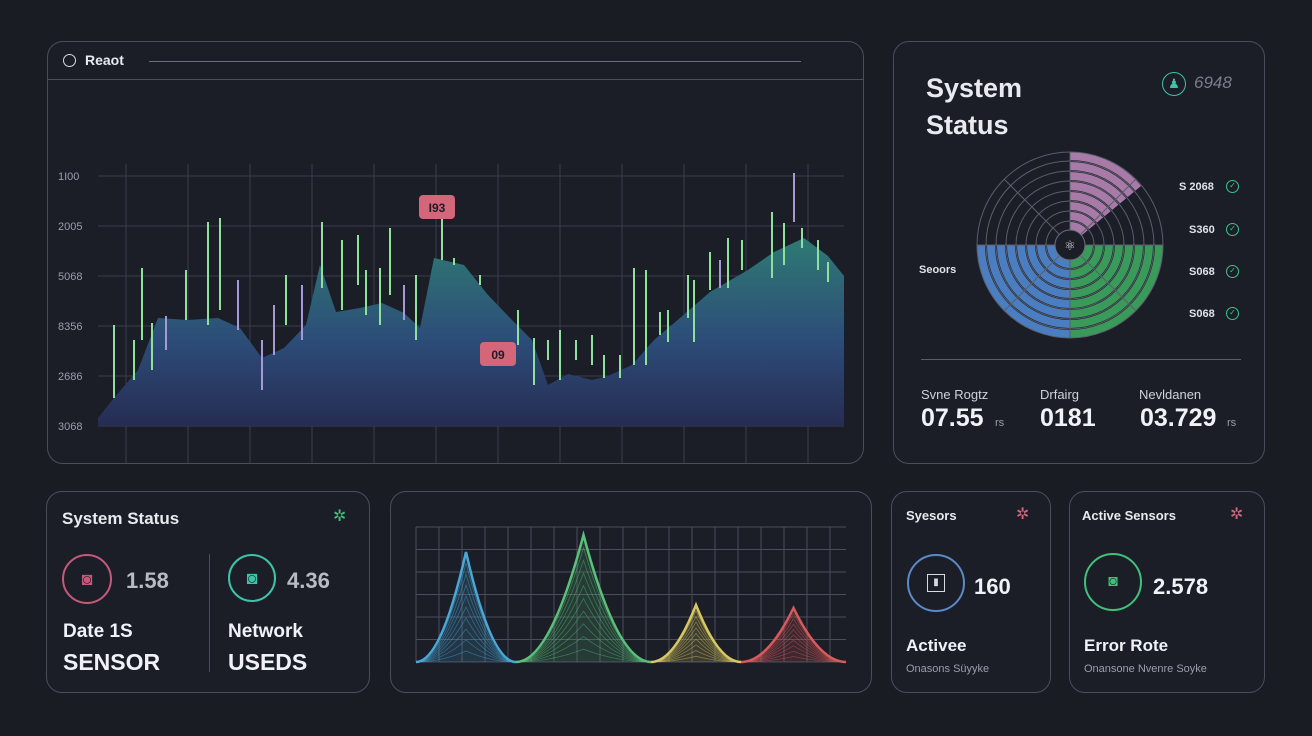 Image resolution: width=1312 pixels, height=736 pixels. I want to click on callout-high: I93, so click(437, 207).